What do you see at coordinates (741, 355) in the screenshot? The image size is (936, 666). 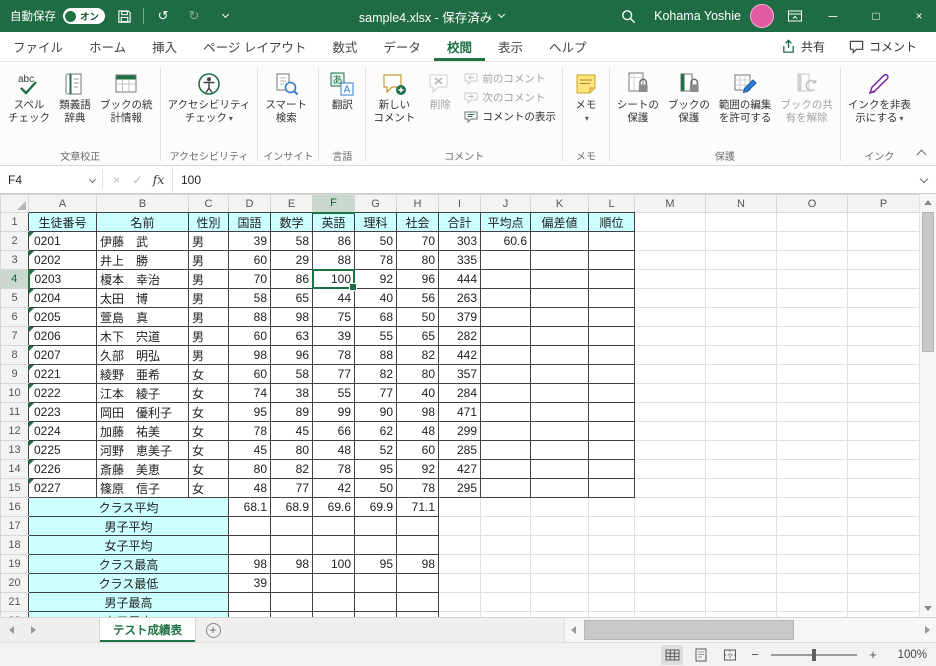 I see `cell-N8` at bounding box center [741, 355].